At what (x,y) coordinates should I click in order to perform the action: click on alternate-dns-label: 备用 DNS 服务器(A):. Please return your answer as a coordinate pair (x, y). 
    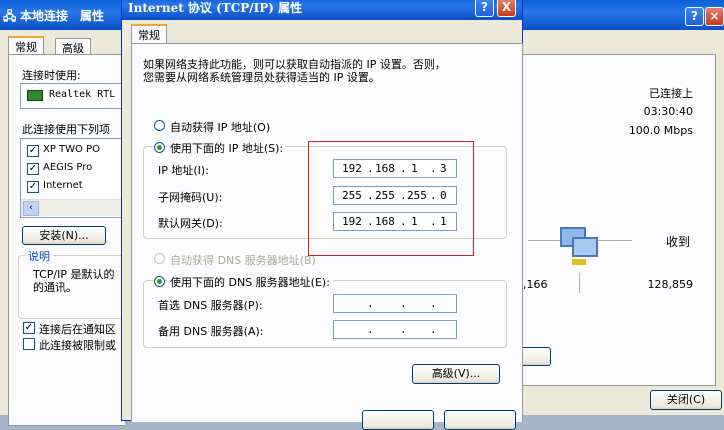
    Looking at the image, I should click on (211, 331).